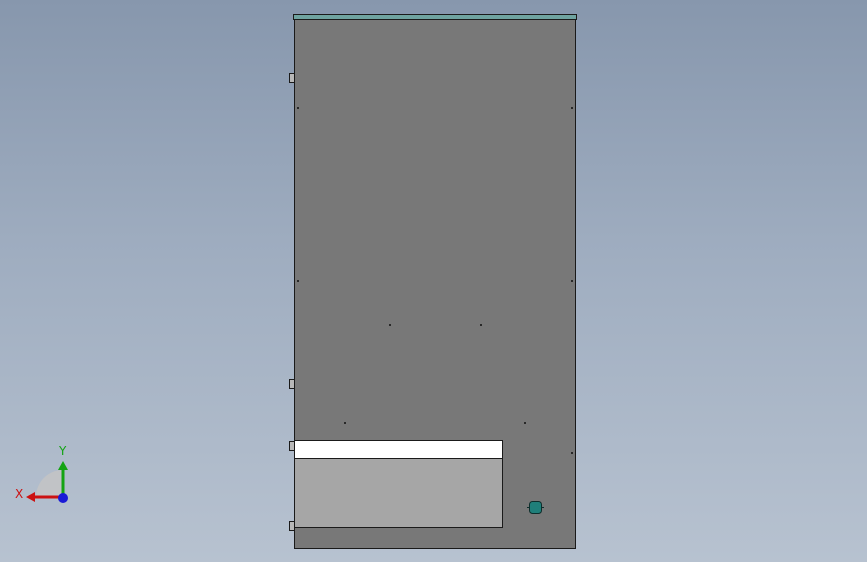 The width and height of the screenshot is (867, 562). I want to click on x-axis-label: X, so click(19, 494).